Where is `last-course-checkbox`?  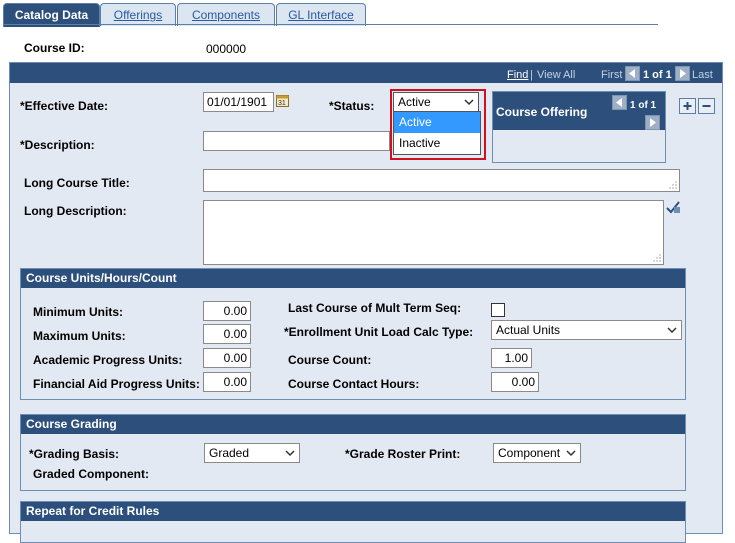
last-course-checkbox is located at coordinates (498, 310).